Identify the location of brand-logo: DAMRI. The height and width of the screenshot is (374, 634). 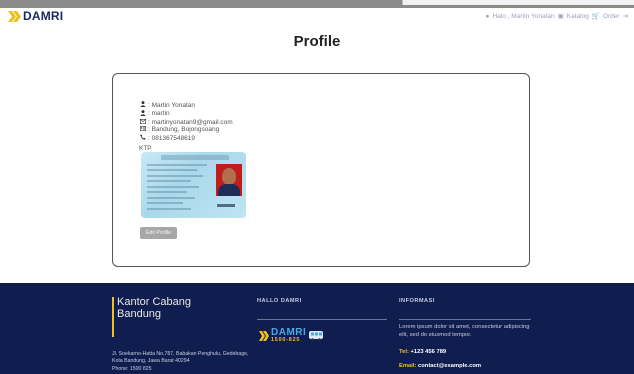
(35, 16).